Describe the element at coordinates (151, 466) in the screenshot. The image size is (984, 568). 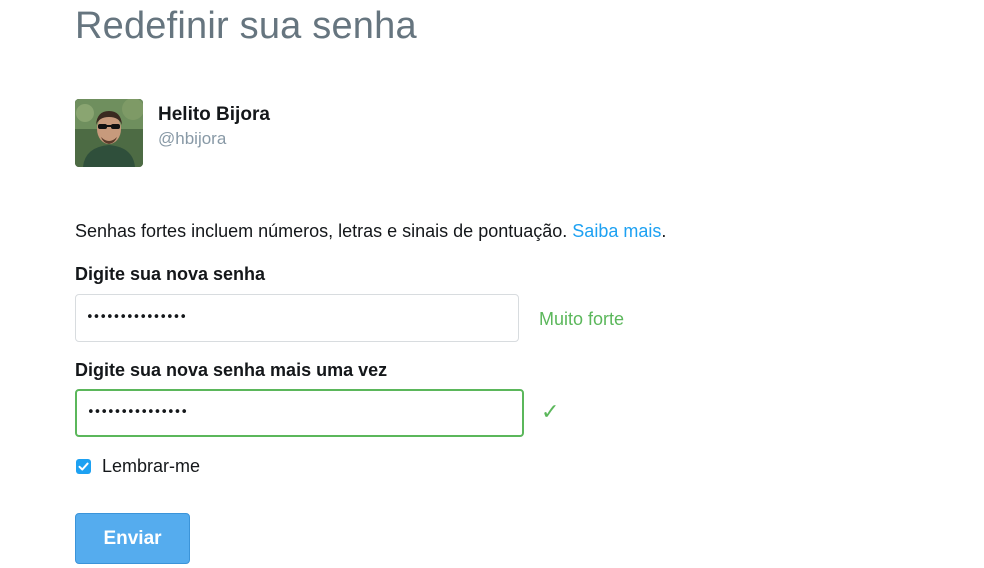
I see `remember-me-label: Lembrar-me` at that location.